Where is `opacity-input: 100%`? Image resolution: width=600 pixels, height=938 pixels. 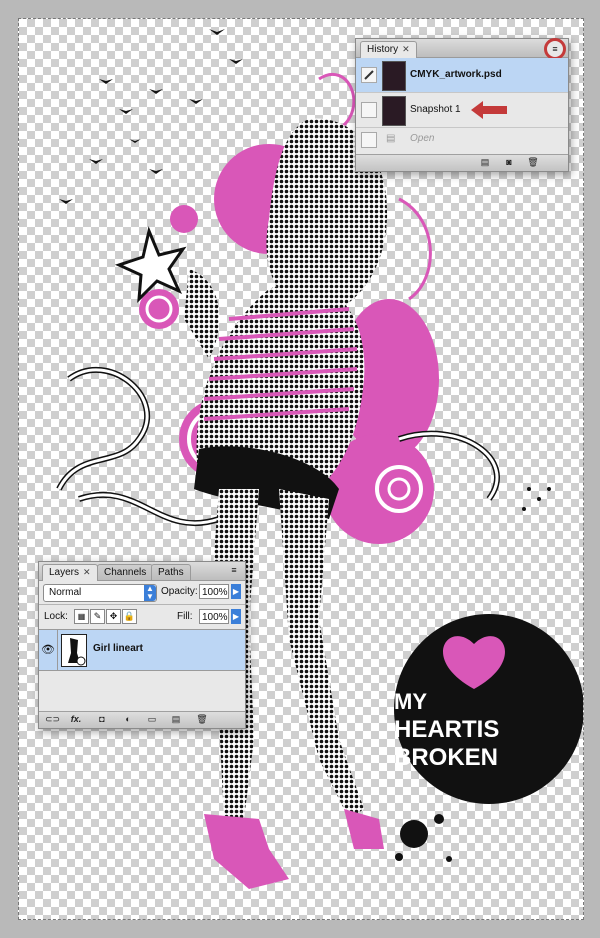 opacity-input: 100% is located at coordinates (214, 591).